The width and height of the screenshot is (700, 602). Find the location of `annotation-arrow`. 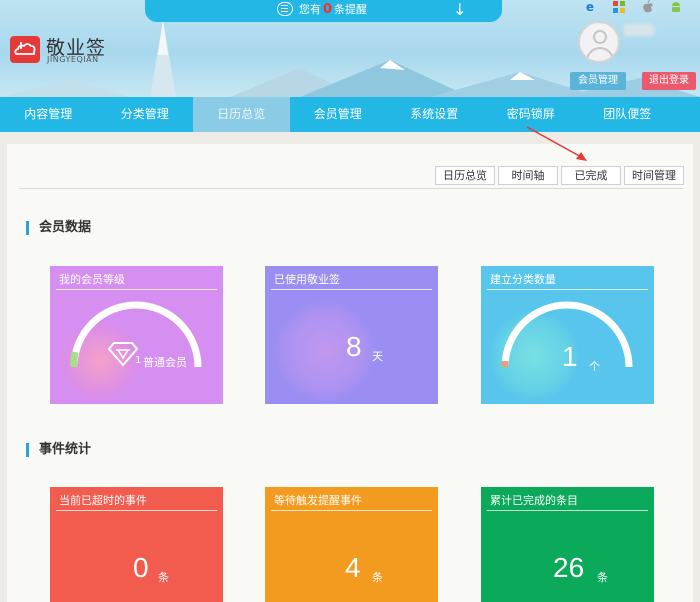

annotation-arrow is located at coordinates (556, 143).